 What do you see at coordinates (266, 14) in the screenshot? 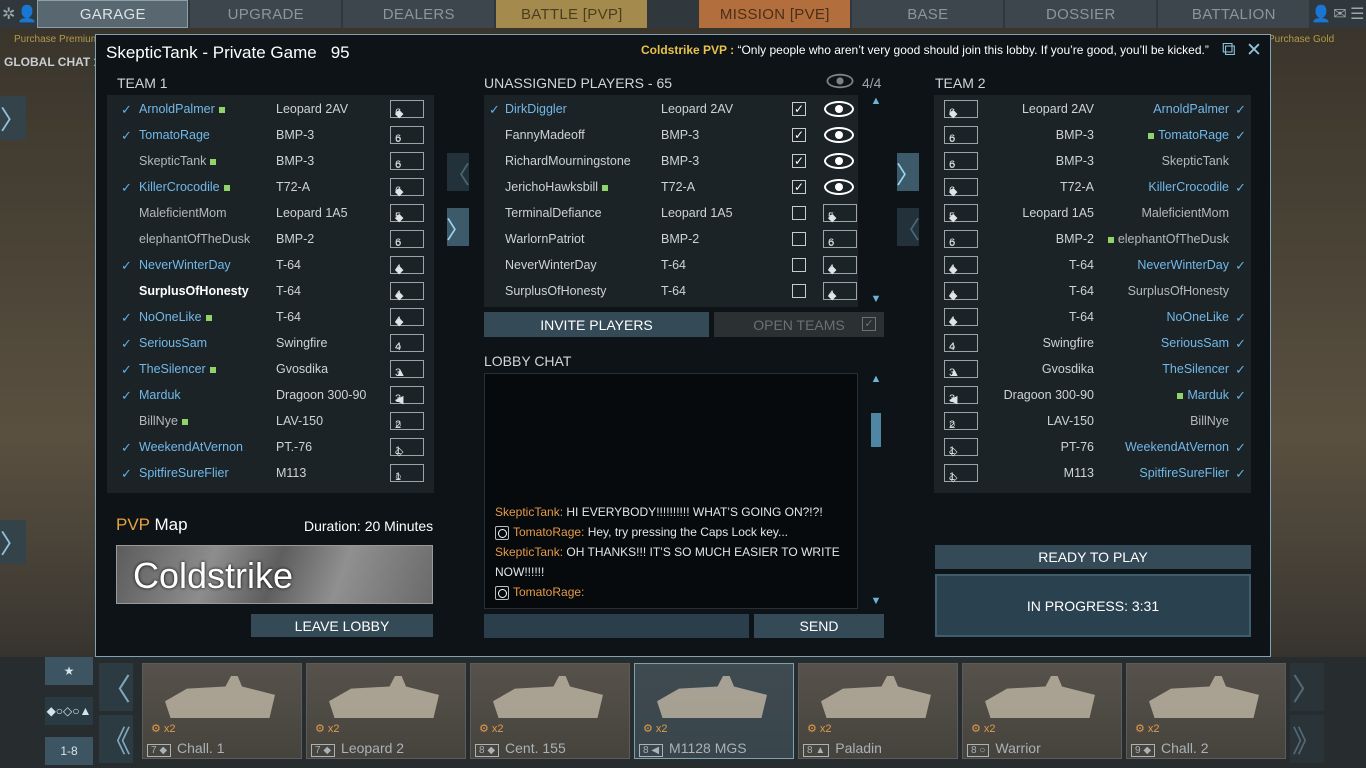
I see `nav-tab-upgrade: UPGRADE` at bounding box center [266, 14].